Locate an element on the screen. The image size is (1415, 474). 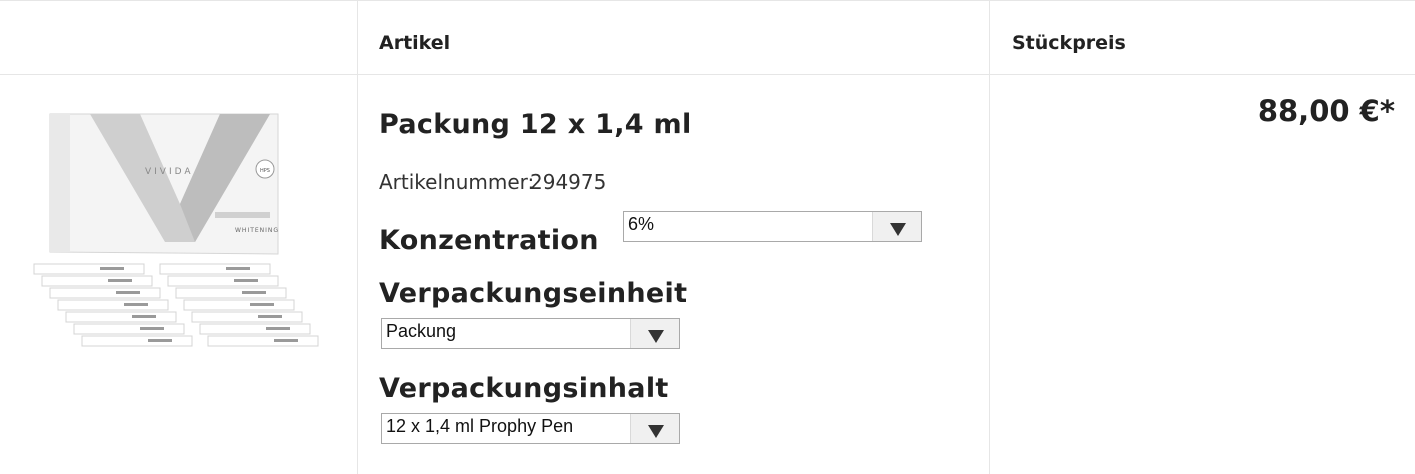
packaging-content-dropdown-button is located at coordinates (654, 428).